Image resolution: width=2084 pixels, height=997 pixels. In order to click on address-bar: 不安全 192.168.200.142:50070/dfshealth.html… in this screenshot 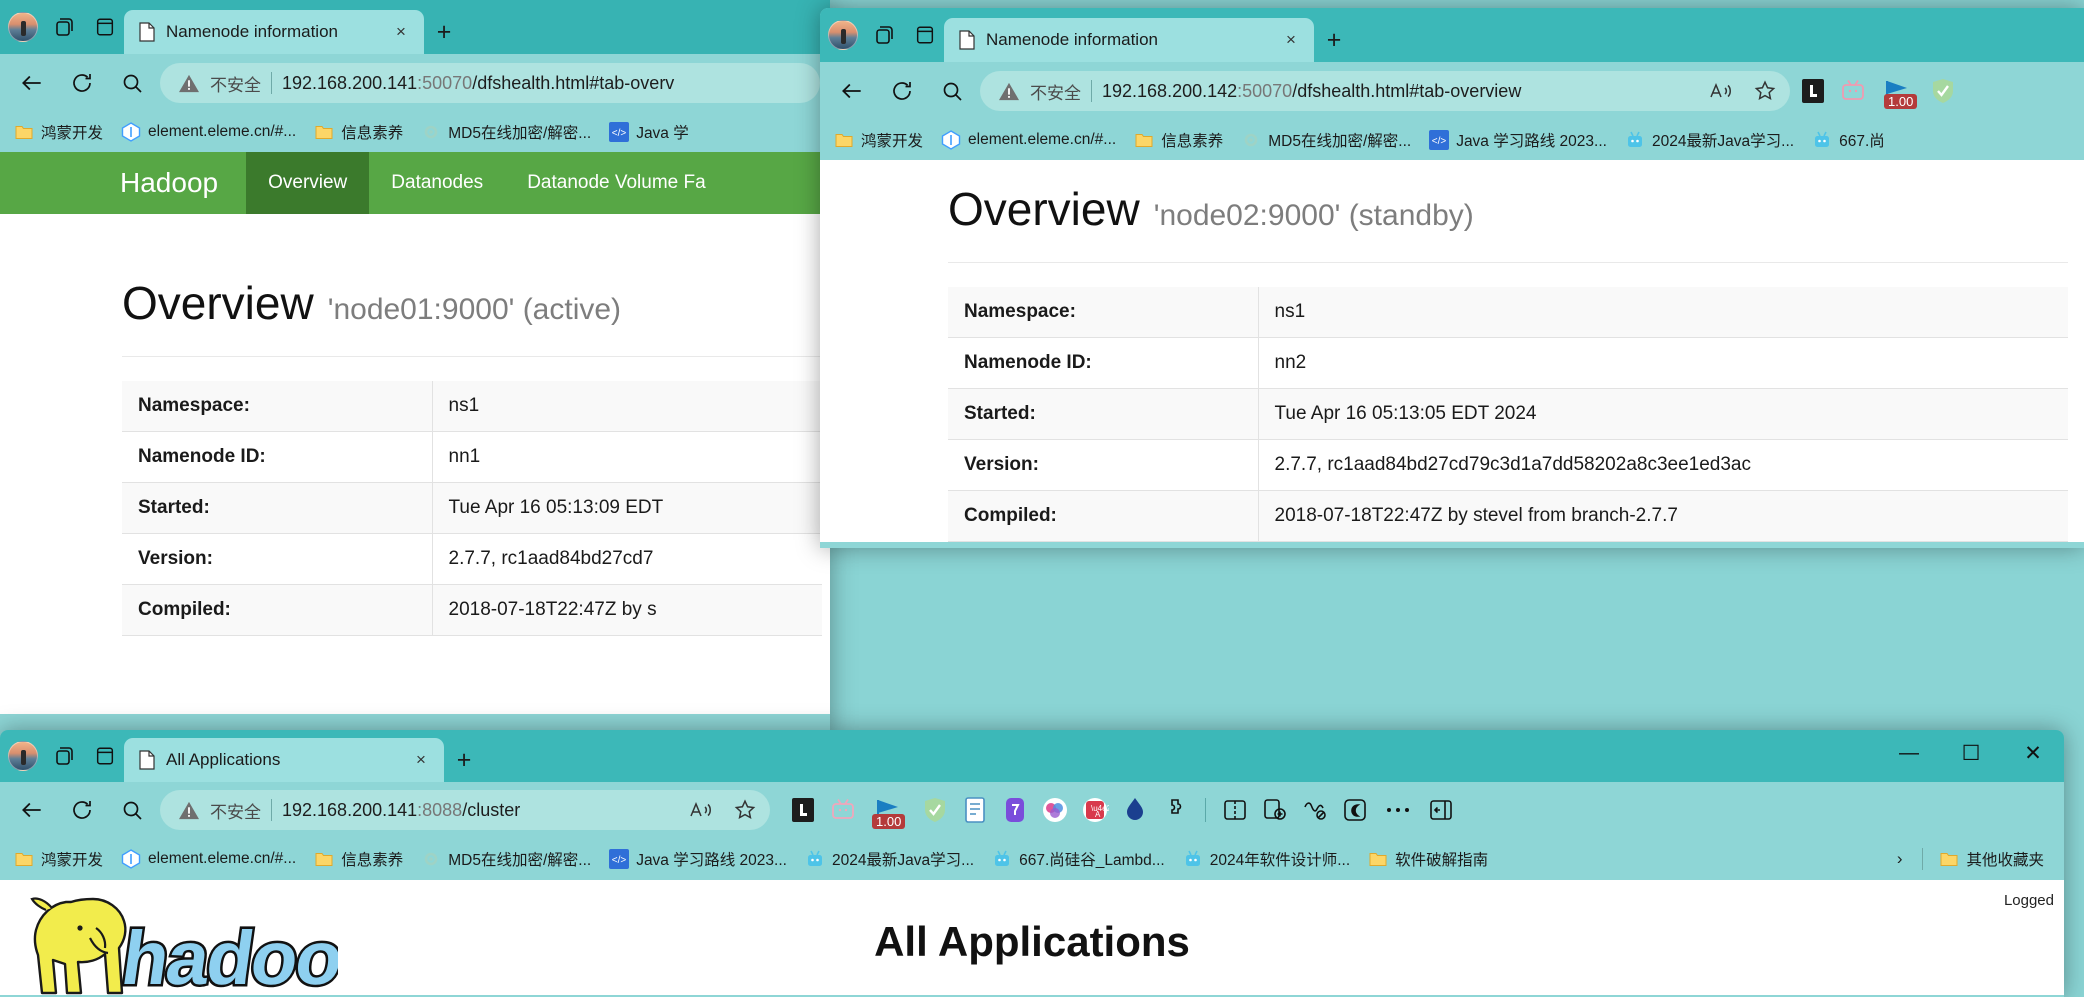, I will do `click(1385, 91)`.